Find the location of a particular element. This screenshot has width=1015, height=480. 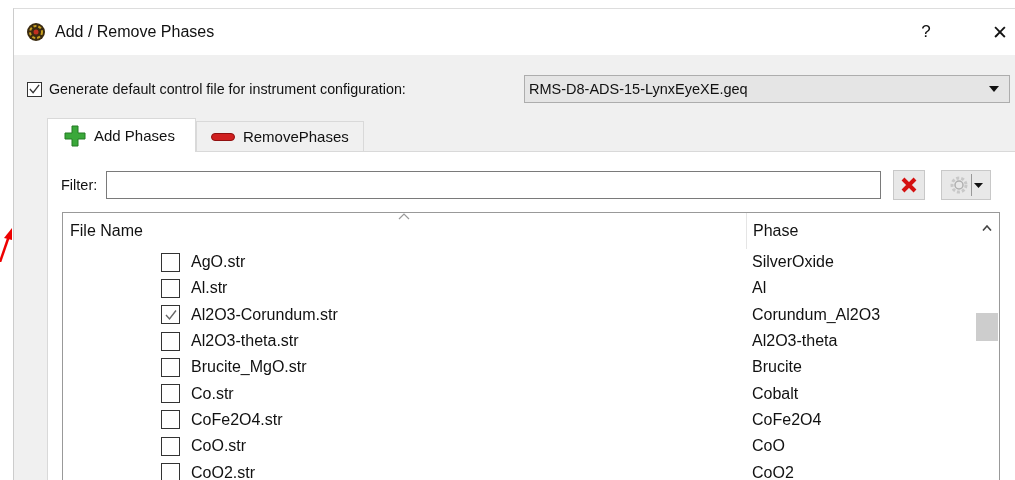

phase-cell-text: SilverOxide is located at coordinates (792, 262).